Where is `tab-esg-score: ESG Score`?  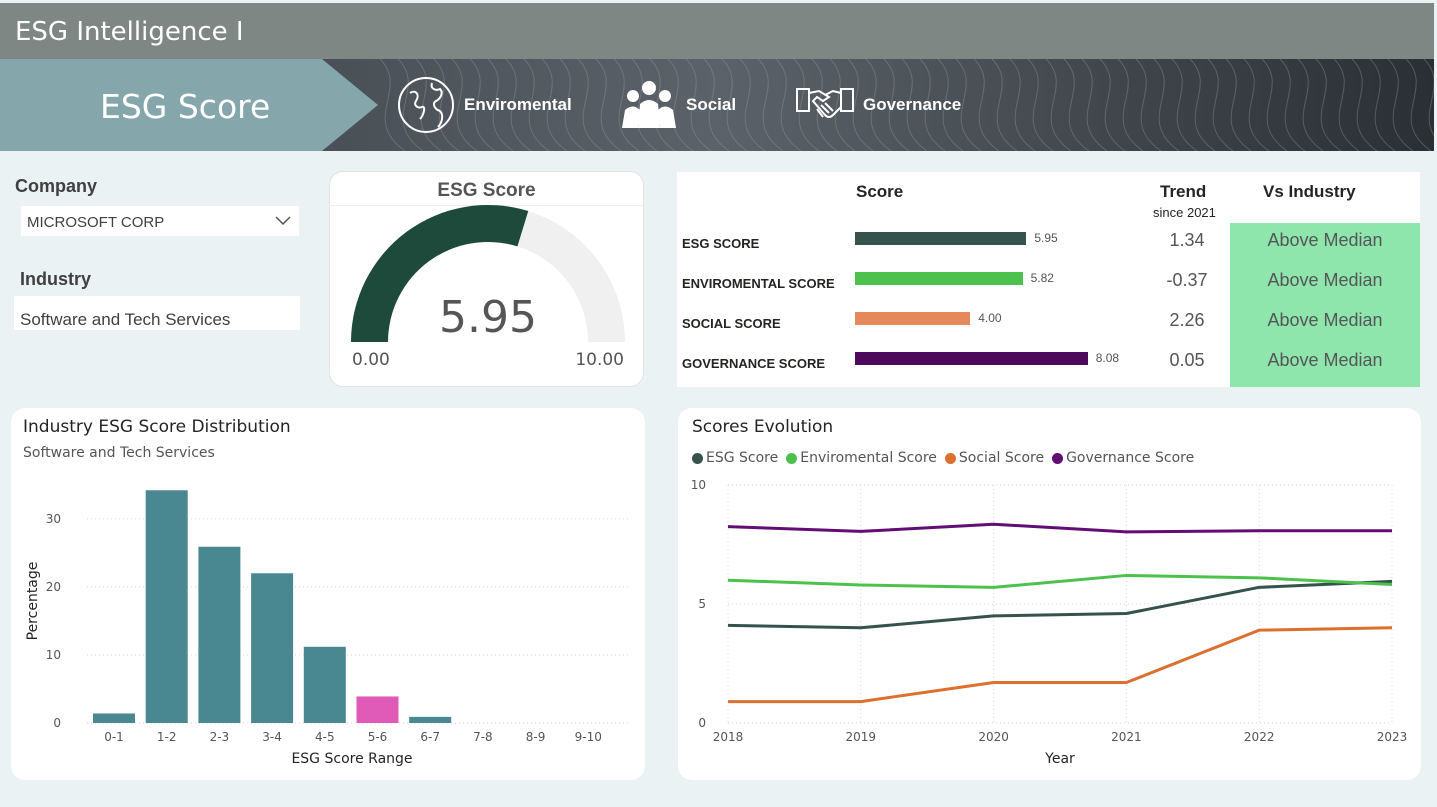 tab-esg-score: ESG Score is located at coordinates (185, 106).